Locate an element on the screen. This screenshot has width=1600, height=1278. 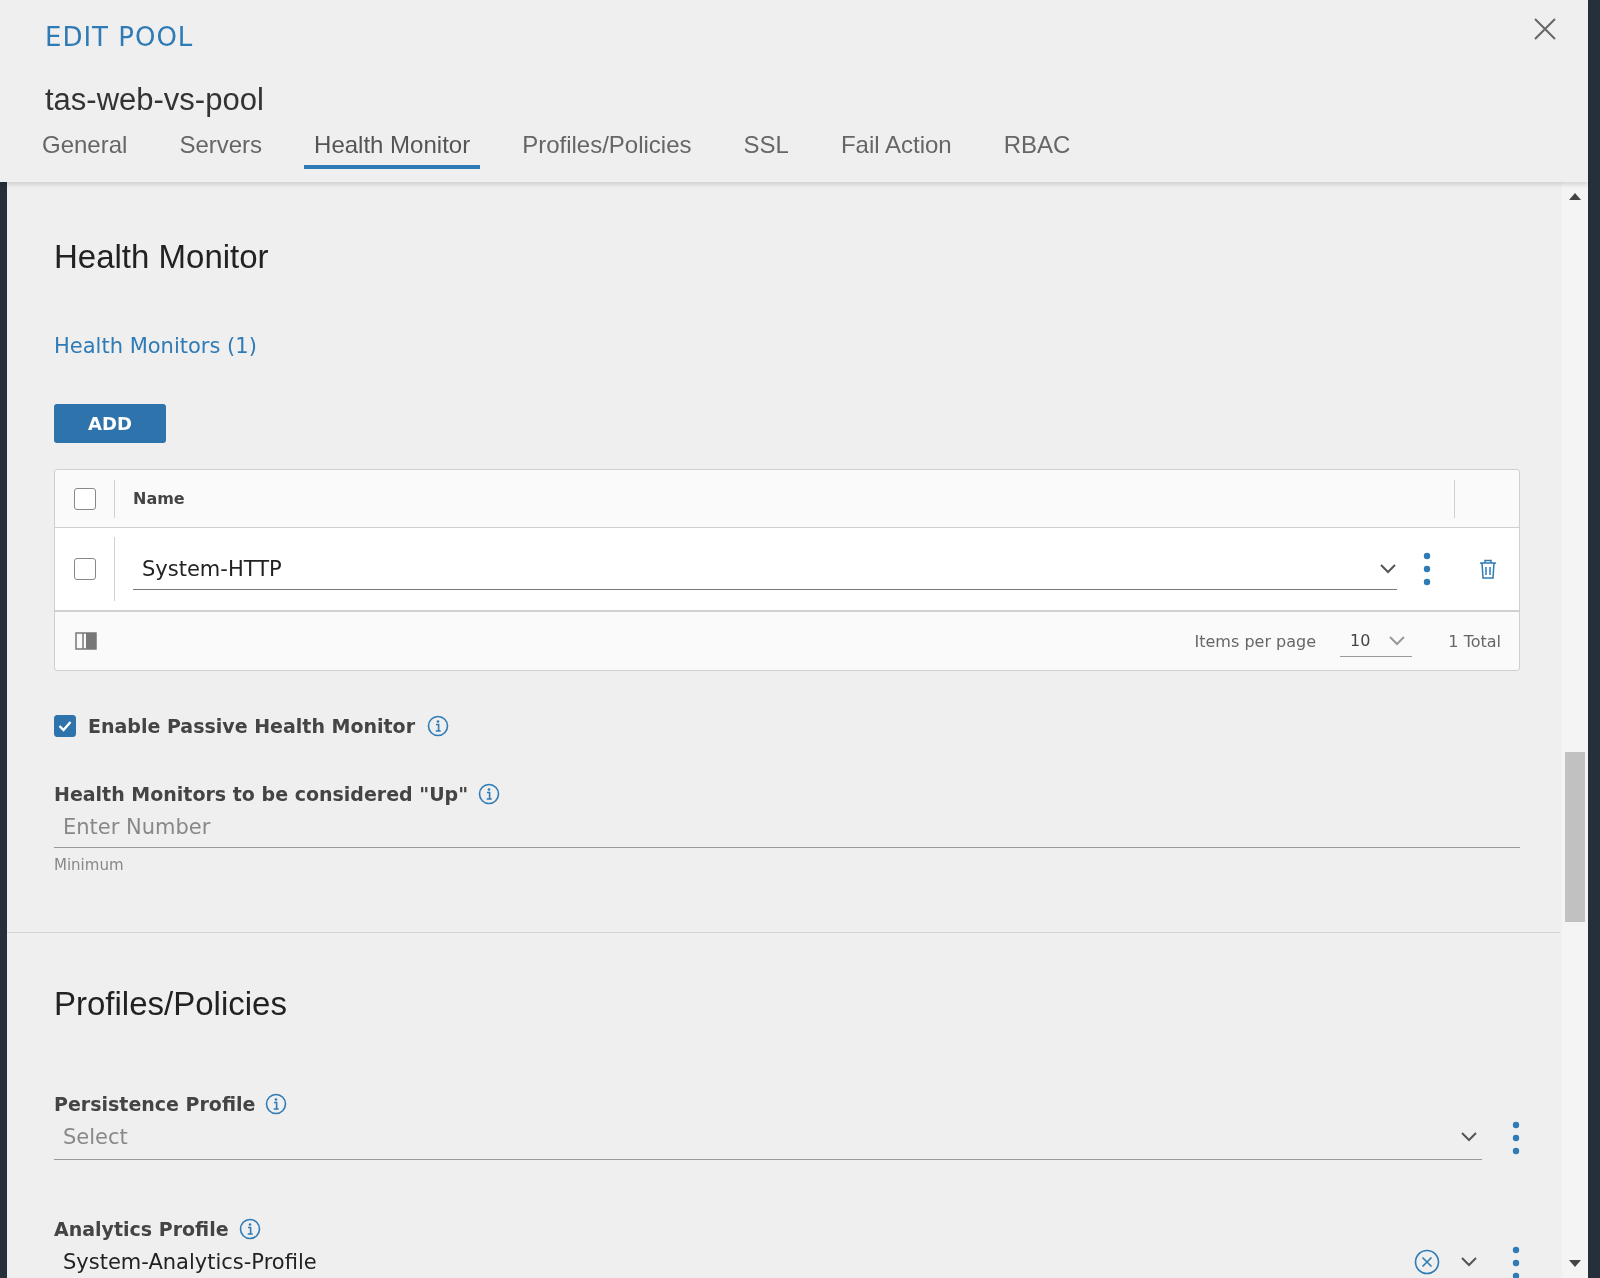
pool-name: tas-web-vs-pool is located at coordinates (155, 100).